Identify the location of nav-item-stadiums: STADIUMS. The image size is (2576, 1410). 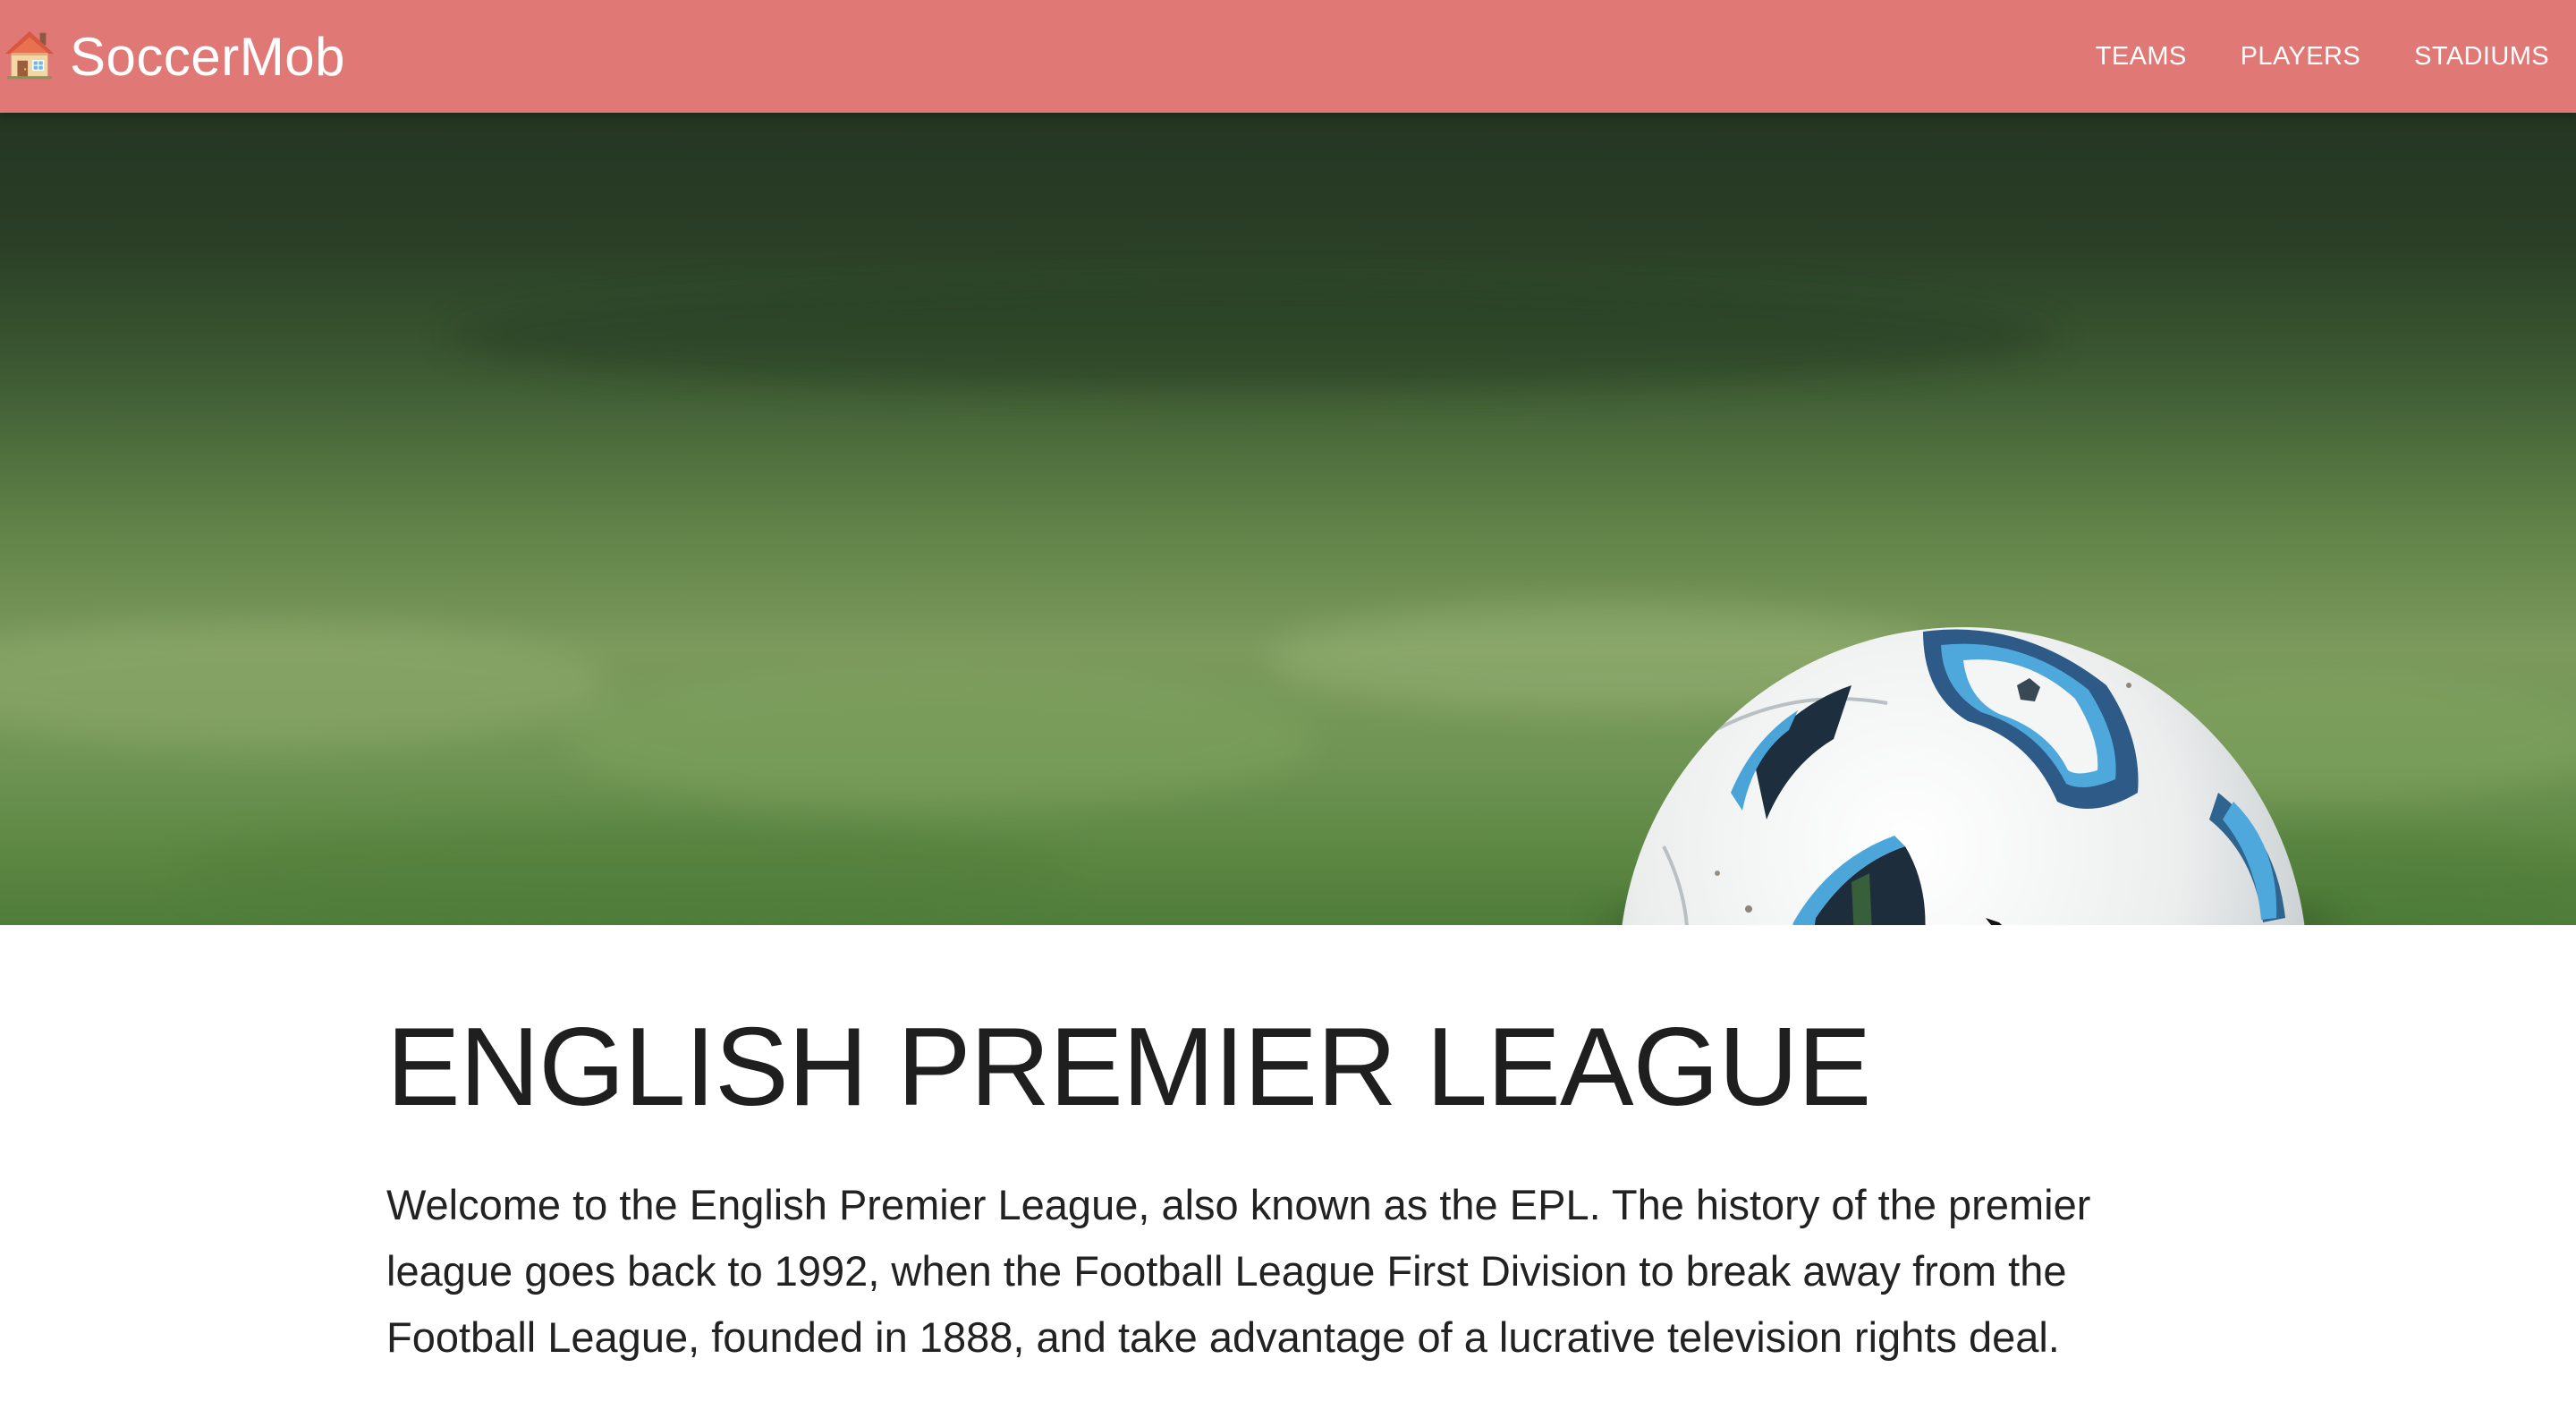
(2481, 57).